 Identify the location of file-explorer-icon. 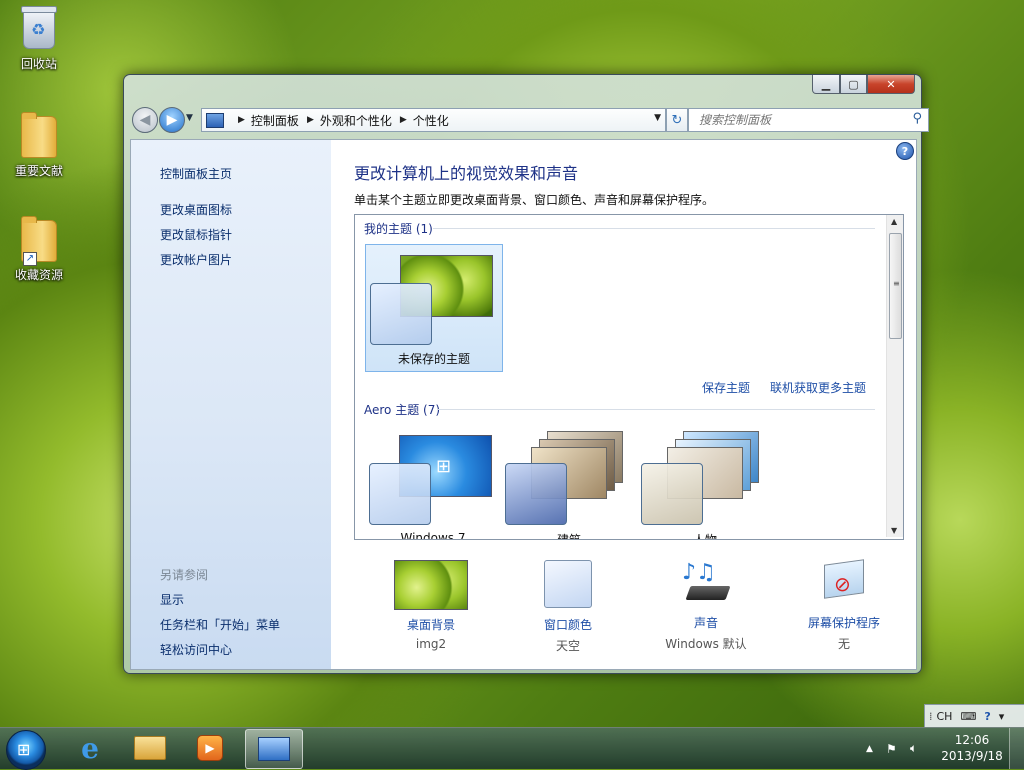
(150, 748).